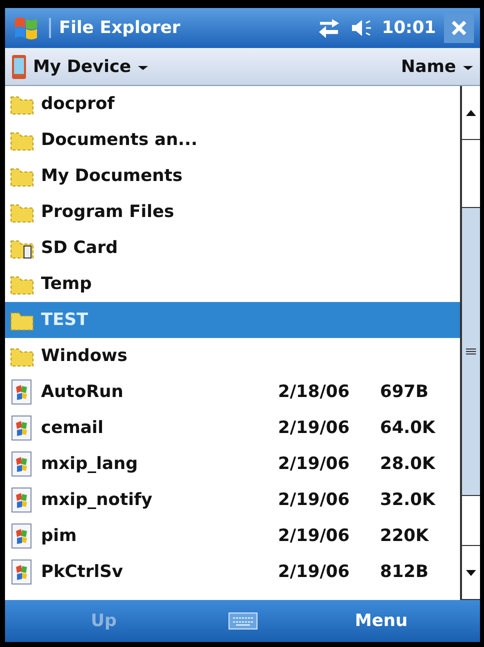 This screenshot has width=484, height=647. Describe the element at coordinates (178, 28) in the screenshot. I see `window-title: File Explorer` at that location.